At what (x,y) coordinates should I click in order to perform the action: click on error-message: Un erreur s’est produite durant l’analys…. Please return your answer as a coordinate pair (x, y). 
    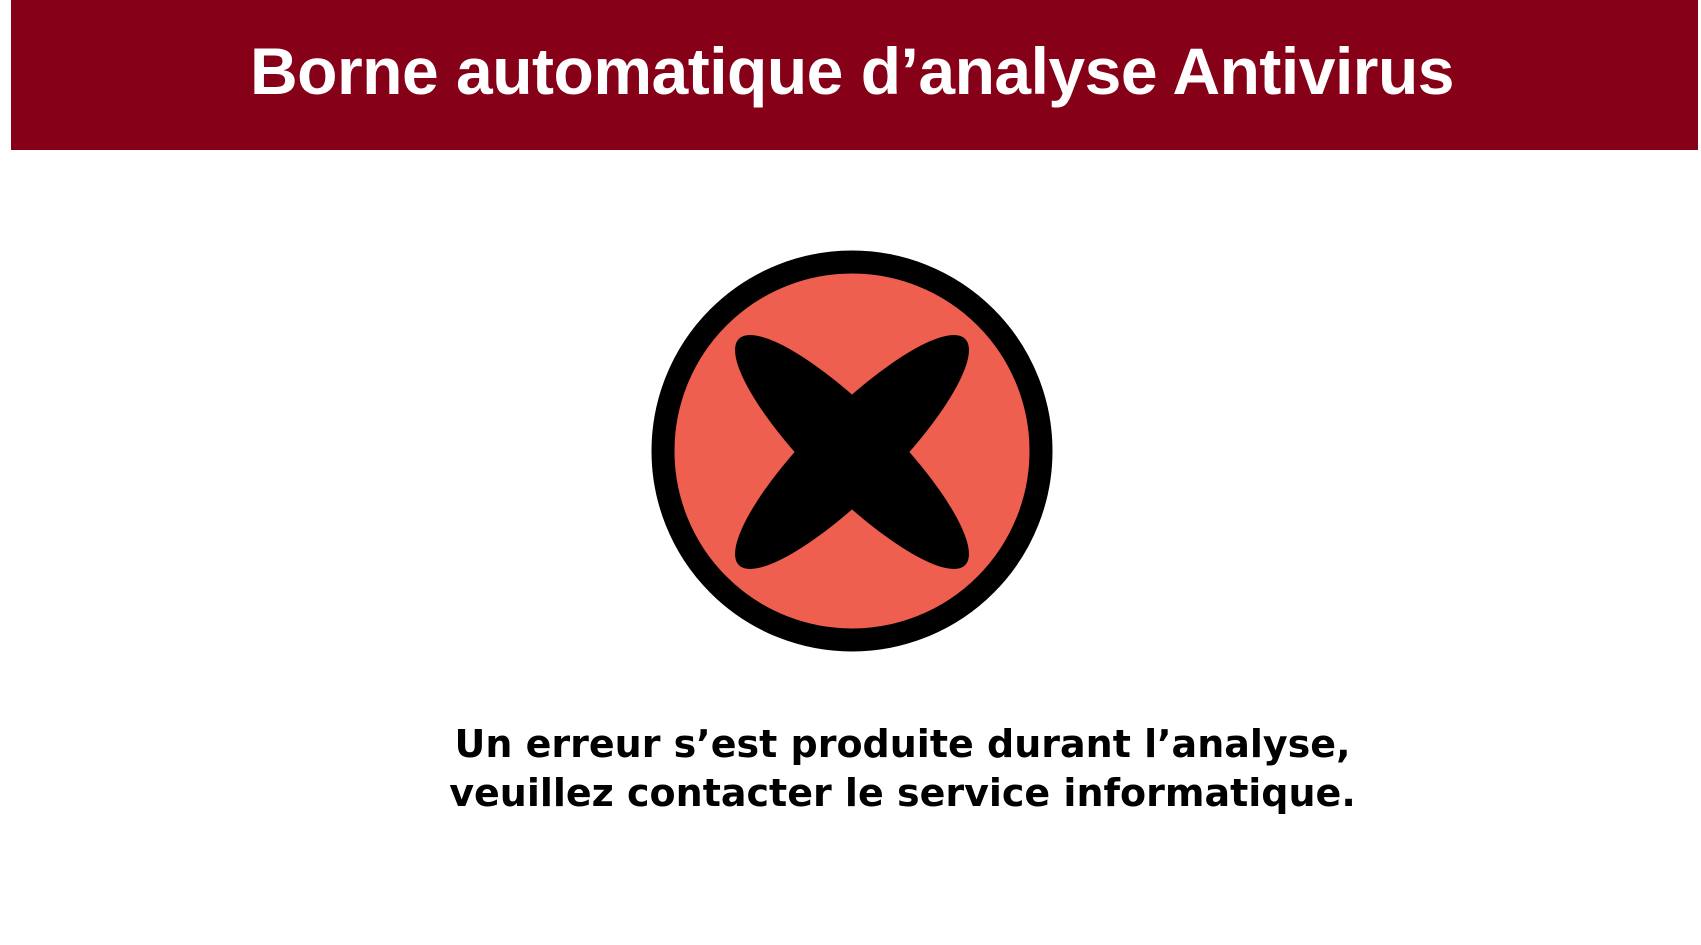
    Looking at the image, I should click on (902, 769).